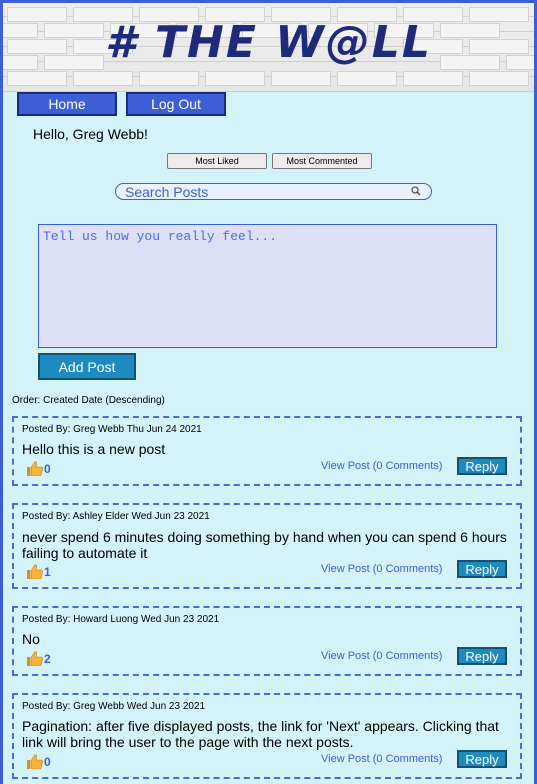  Describe the element at coordinates (67, 104) in the screenshot. I see `home-button: Home` at that location.